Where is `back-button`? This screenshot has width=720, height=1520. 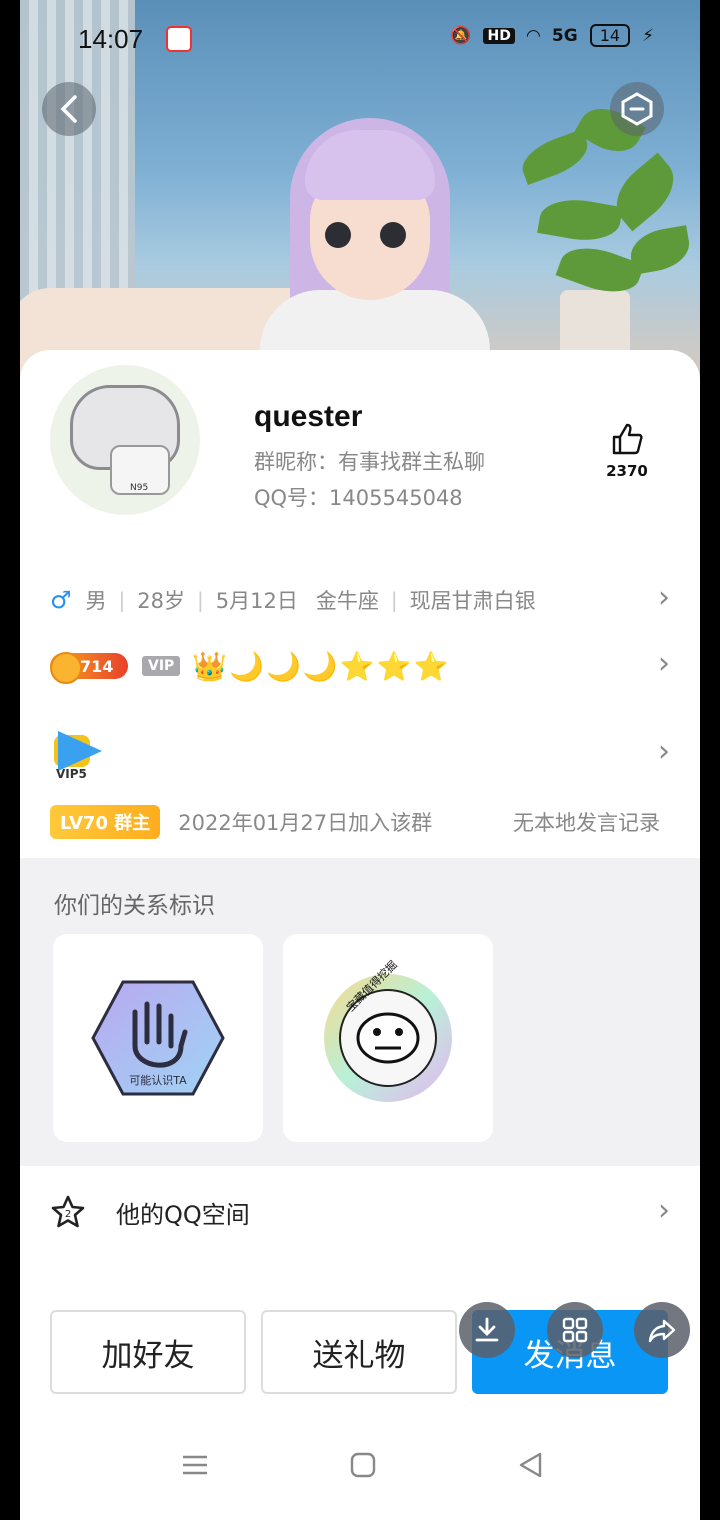 back-button is located at coordinates (69, 109).